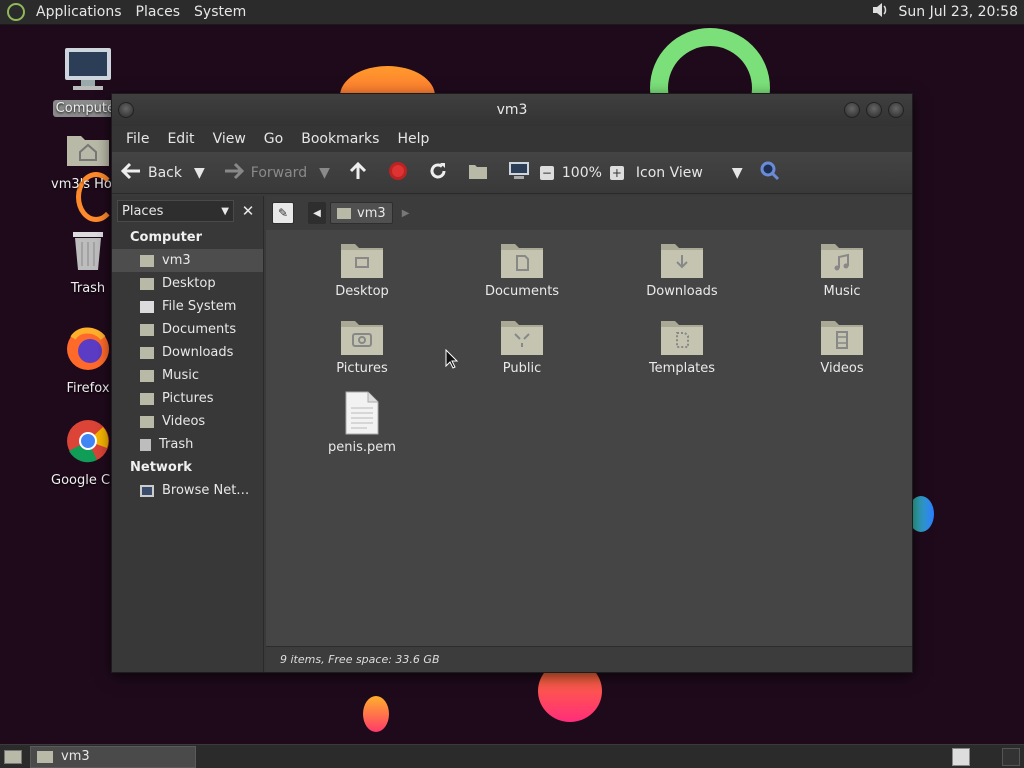 Image resolution: width=1024 pixels, height=768 pixels. Describe the element at coordinates (273, 139) in the screenshot. I see `menu-go: Go` at that location.